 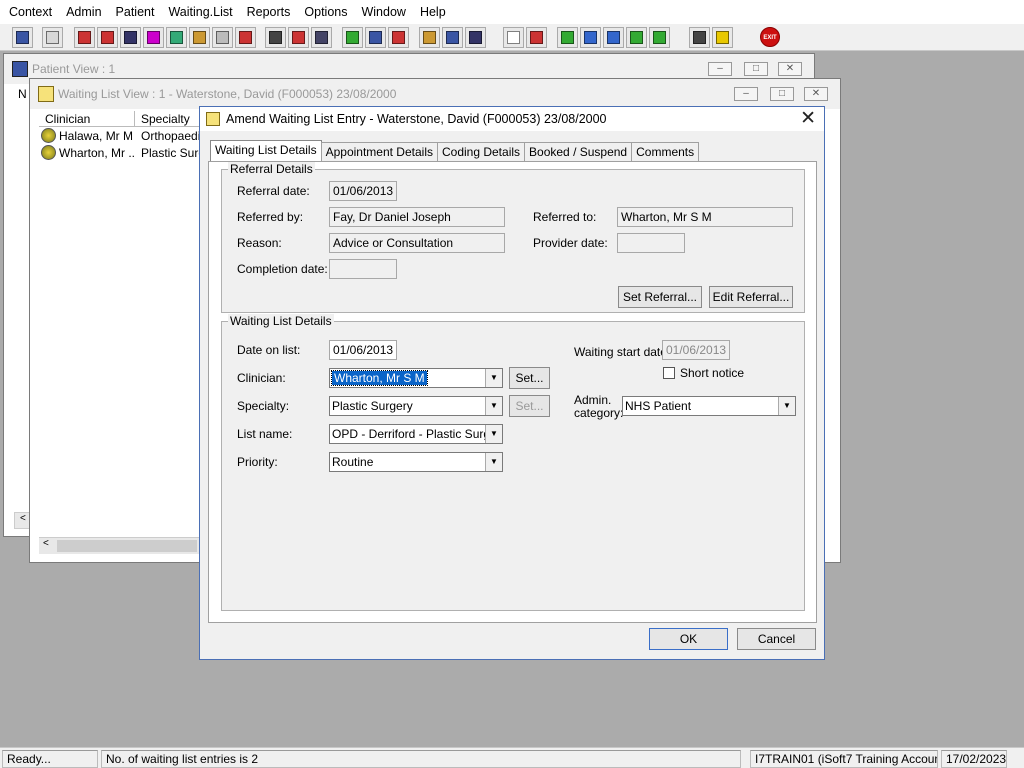 I want to click on menu-help: Help, so click(x=433, y=12).